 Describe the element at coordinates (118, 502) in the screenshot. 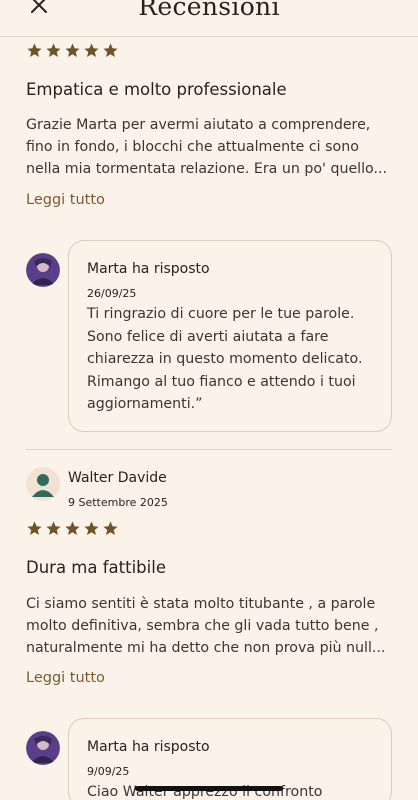

I see `review-date: 9 Settembre 2025` at that location.